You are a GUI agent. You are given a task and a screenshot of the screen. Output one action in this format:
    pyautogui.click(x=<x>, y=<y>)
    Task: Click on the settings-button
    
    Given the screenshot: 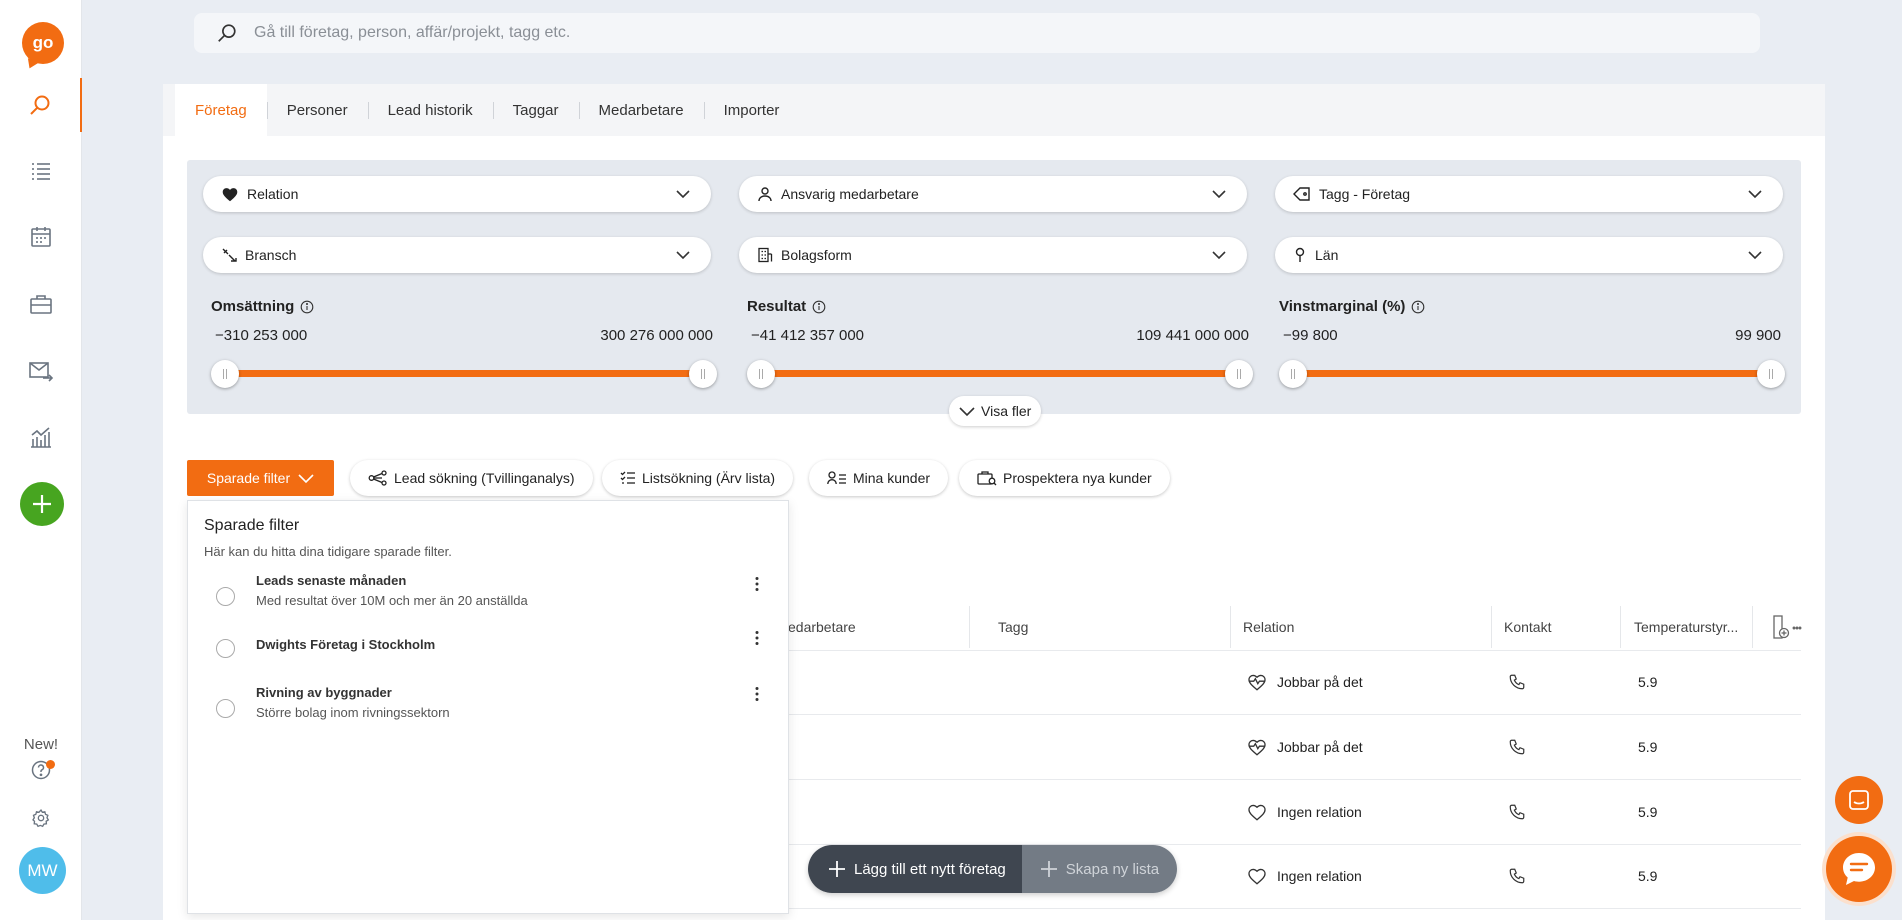 What is the action you would take?
    pyautogui.click(x=41, y=818)
    